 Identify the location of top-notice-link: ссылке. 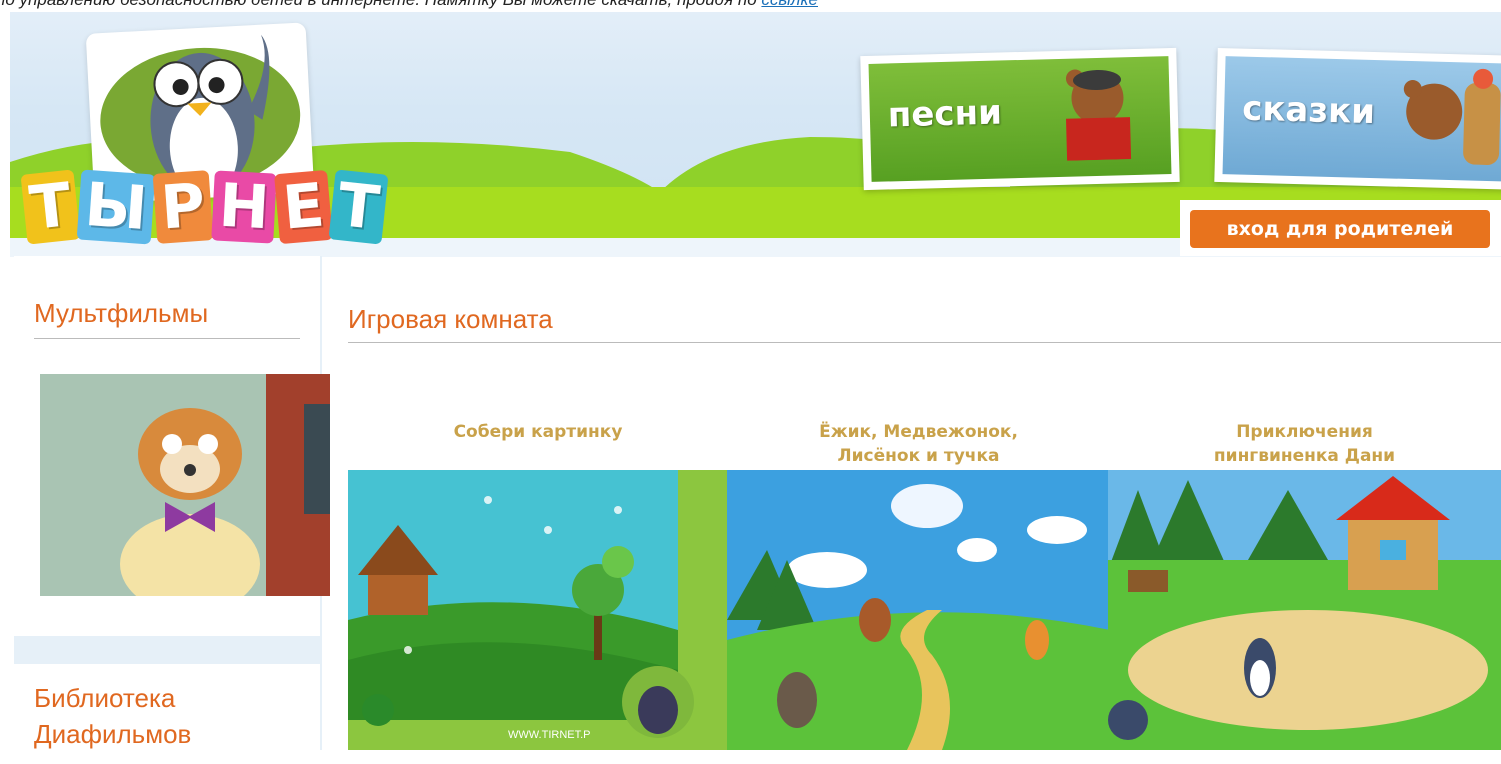
(789, 4).